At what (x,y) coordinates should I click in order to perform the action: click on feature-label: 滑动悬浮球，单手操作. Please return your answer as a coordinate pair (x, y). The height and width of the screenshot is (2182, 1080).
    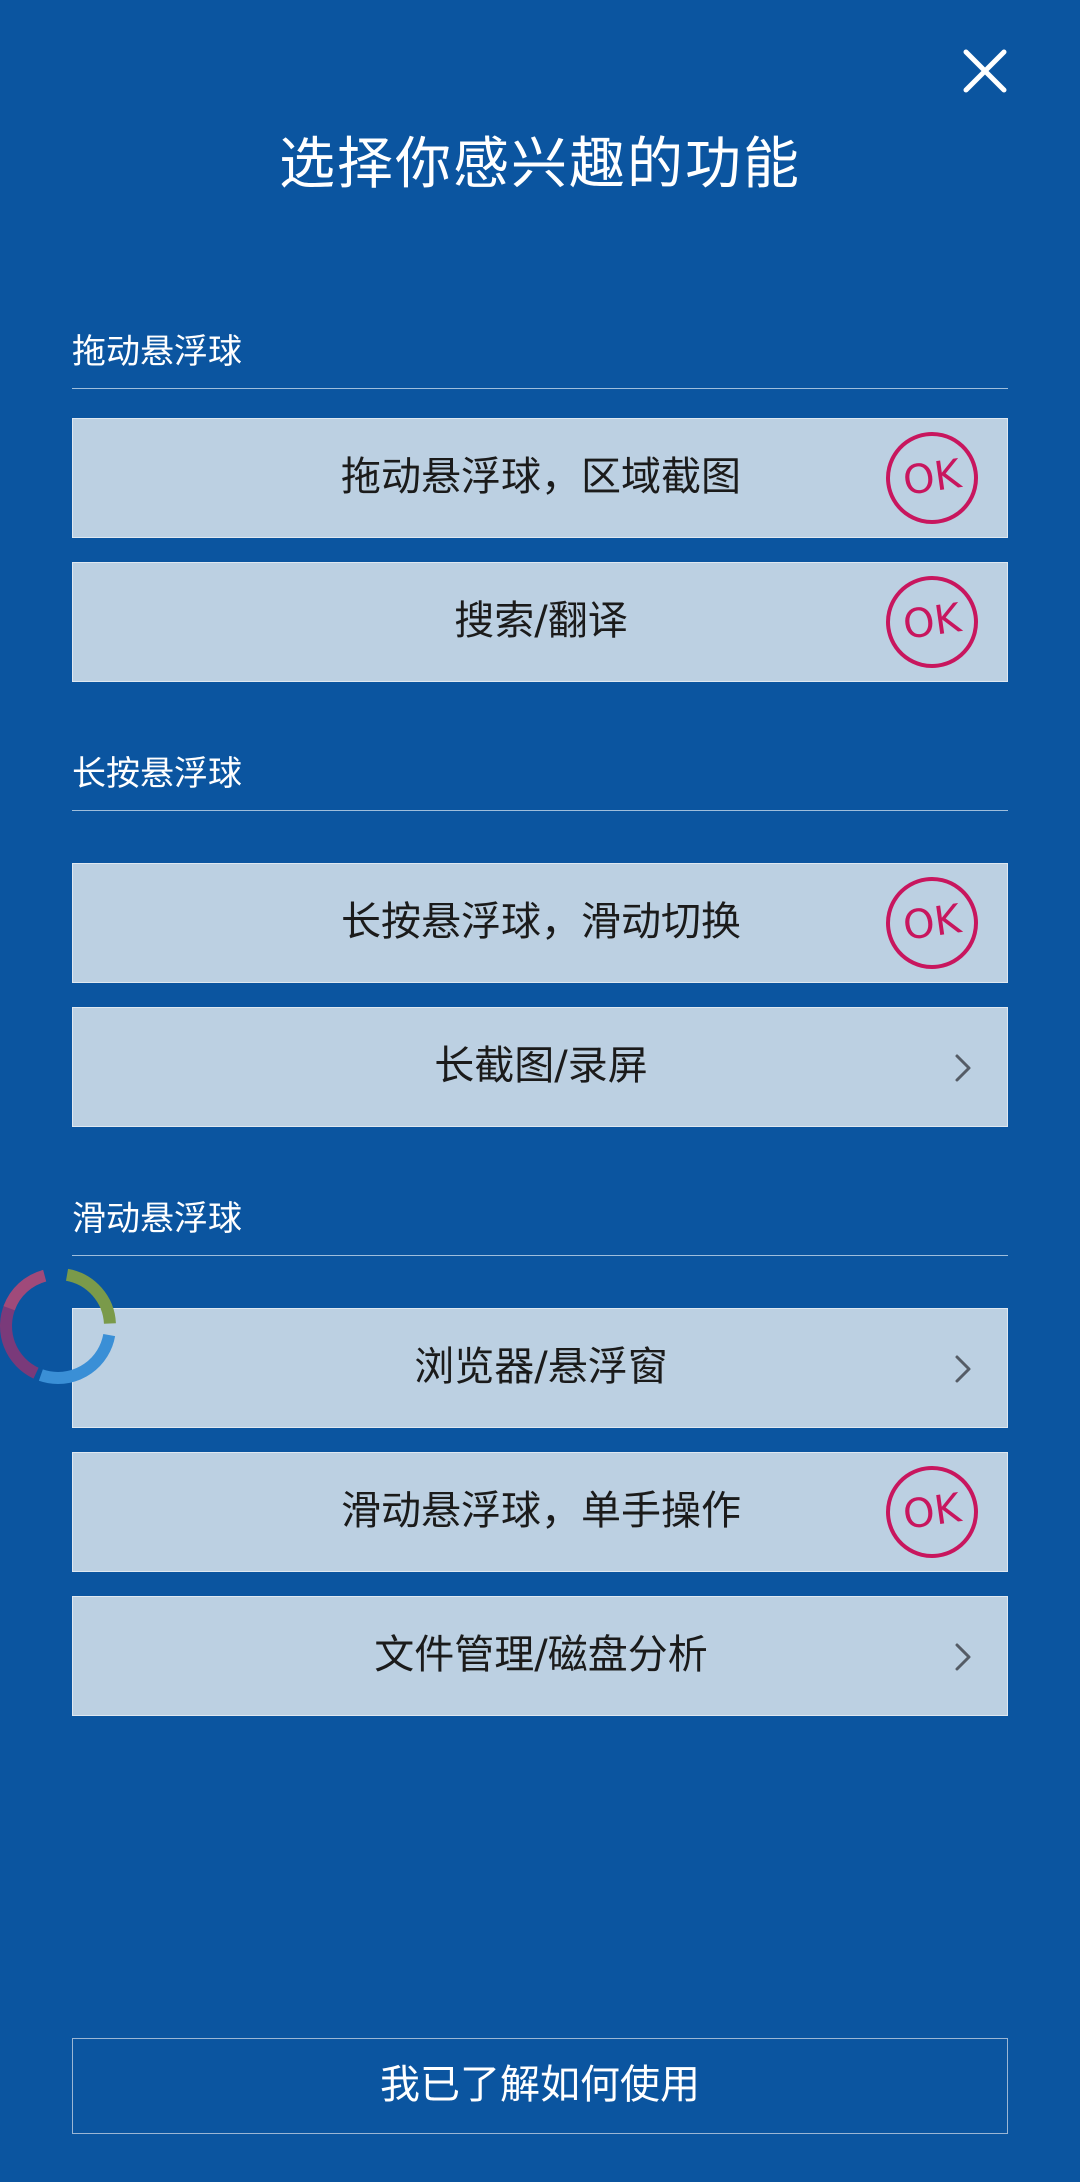
    Looking at the image, I should click on (541, 1511).